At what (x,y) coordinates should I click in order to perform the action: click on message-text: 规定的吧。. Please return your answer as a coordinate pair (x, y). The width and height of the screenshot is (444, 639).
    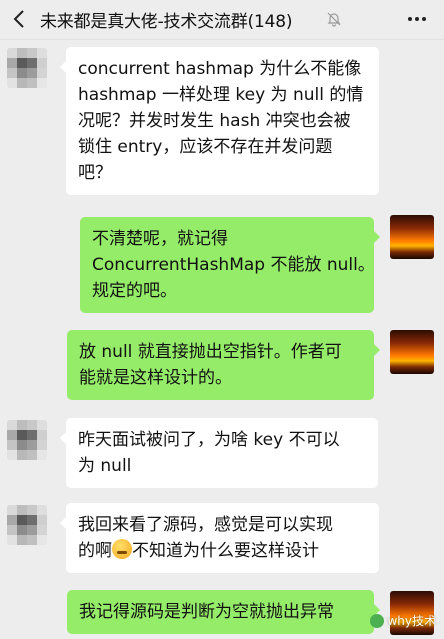
    Looking at the image, I should click on (134, 291).